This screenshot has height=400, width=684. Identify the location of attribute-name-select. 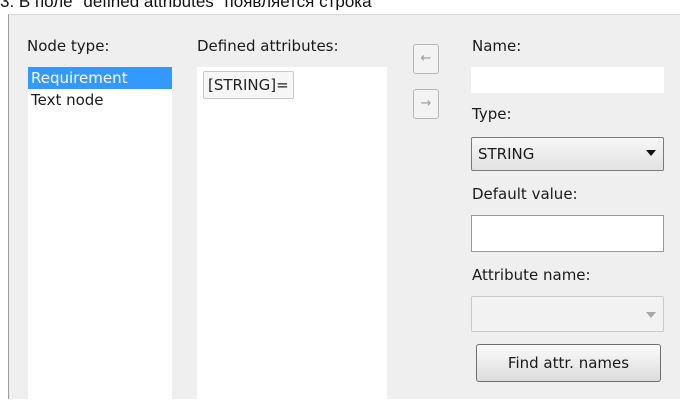
(567, 314).